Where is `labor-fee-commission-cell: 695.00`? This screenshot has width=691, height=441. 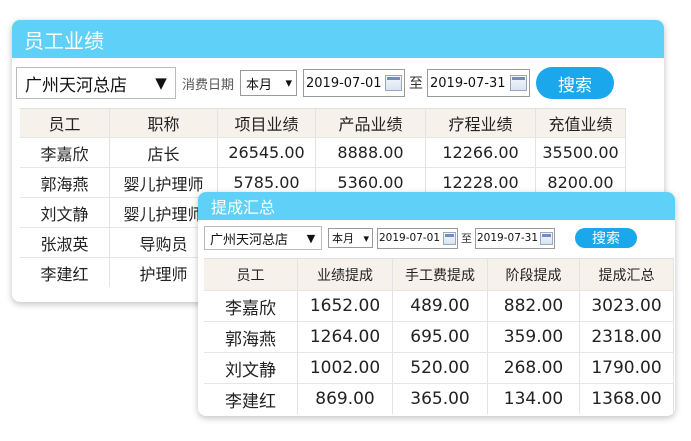
labor-fee-commission-cell: 695.00 is located at coordinates (440, 337).